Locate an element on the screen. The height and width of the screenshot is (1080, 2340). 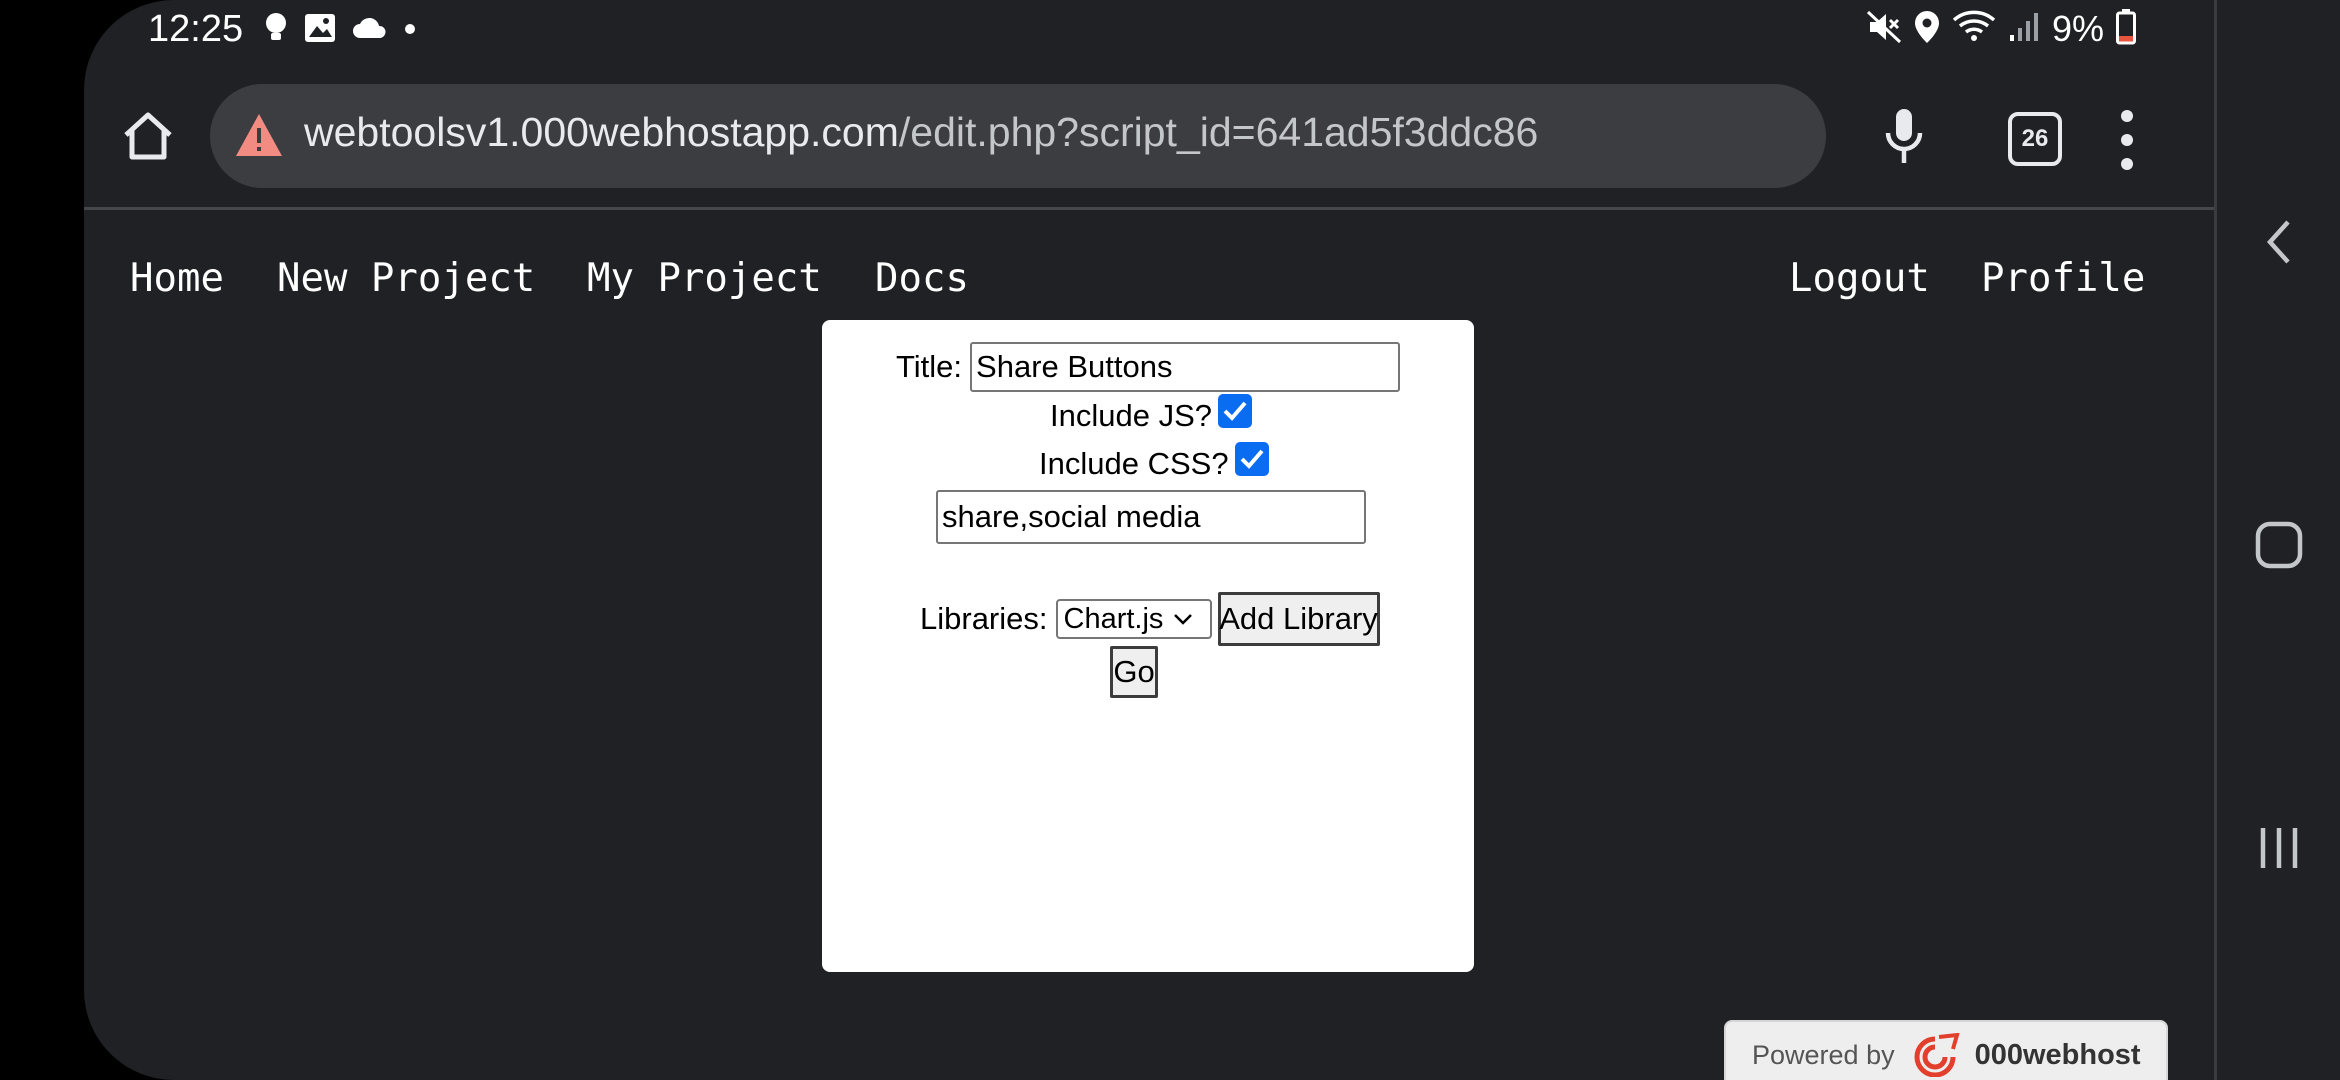
go-row: Go is located at coordinates (1134, 672).